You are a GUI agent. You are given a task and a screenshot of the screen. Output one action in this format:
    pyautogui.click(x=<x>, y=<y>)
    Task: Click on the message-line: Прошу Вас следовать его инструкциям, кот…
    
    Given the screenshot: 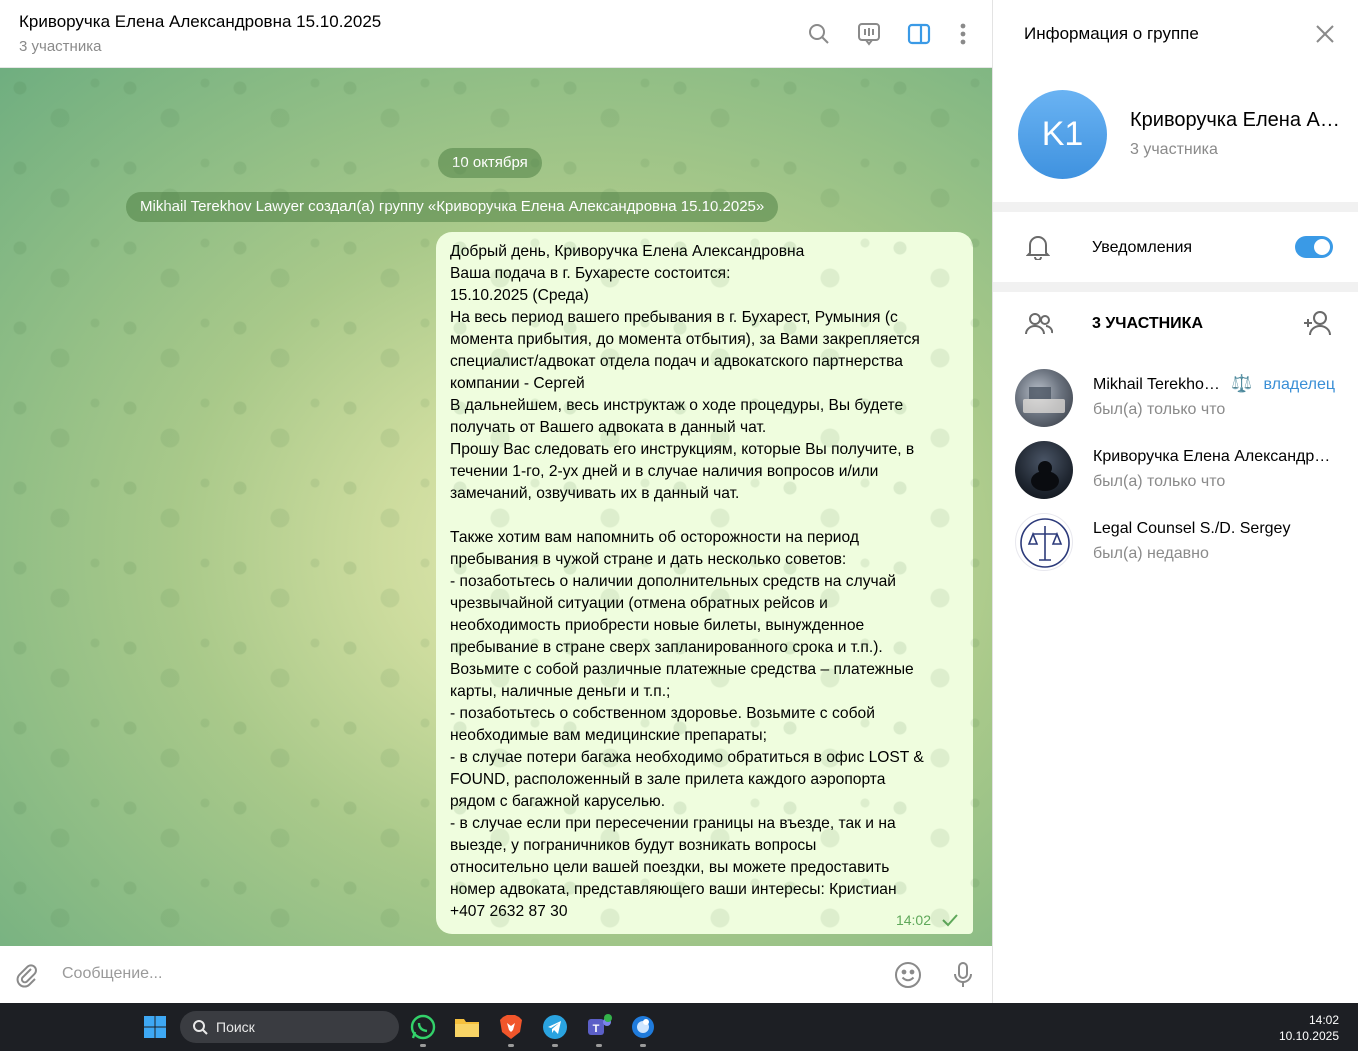 What is the action you would take?
    pyautogui.click(x=682, y=449)
    